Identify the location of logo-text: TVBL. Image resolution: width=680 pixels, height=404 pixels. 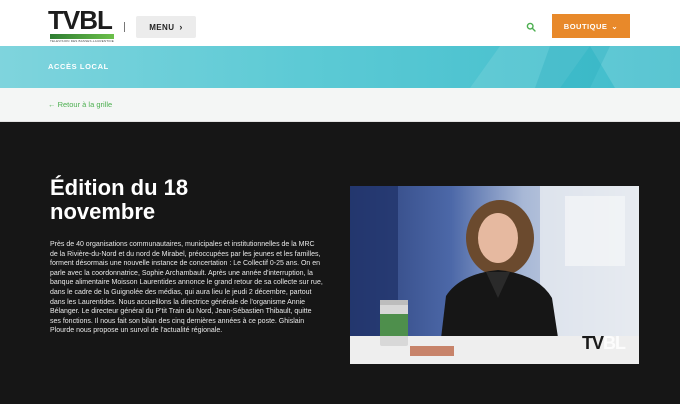
(80, 20).